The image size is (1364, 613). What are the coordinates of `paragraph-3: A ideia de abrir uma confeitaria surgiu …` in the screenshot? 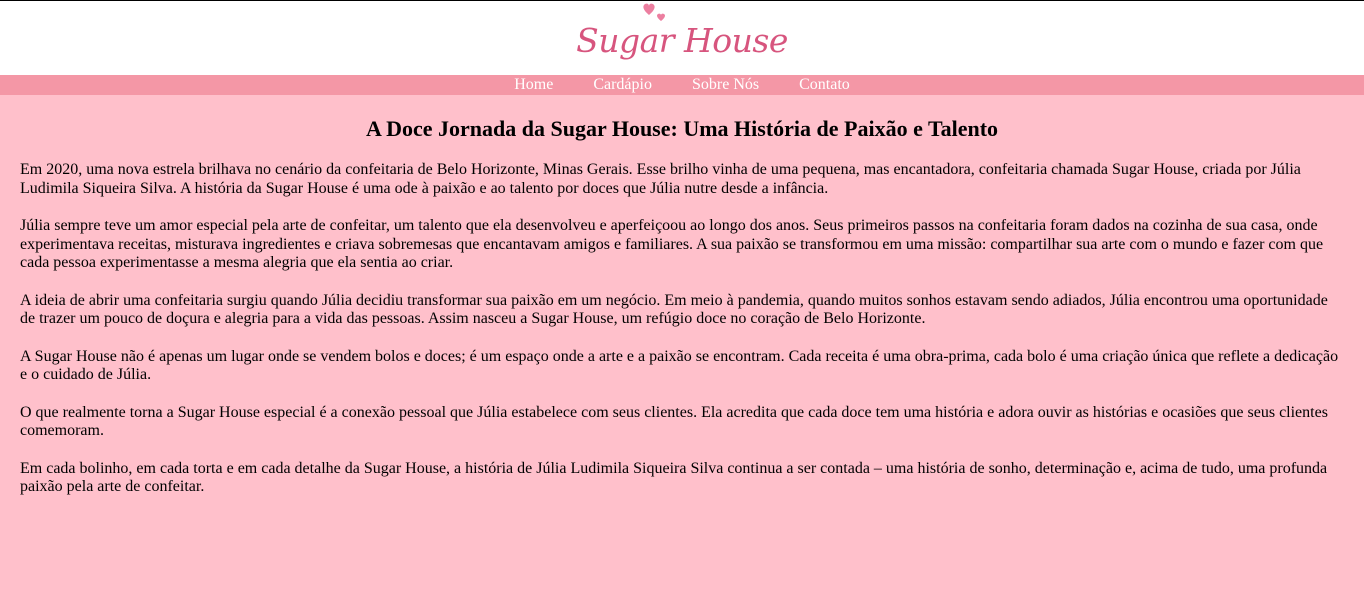 It's located at (674, 309).